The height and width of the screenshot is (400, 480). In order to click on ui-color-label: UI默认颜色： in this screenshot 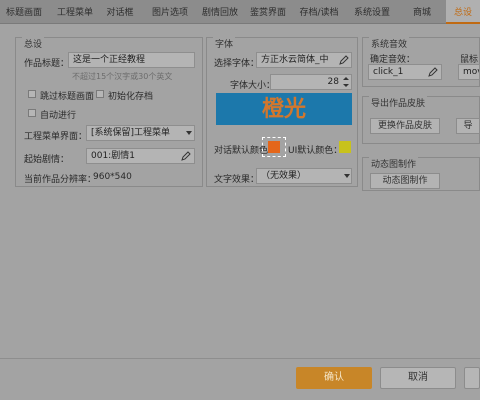, I will do `click(315, 151)`.